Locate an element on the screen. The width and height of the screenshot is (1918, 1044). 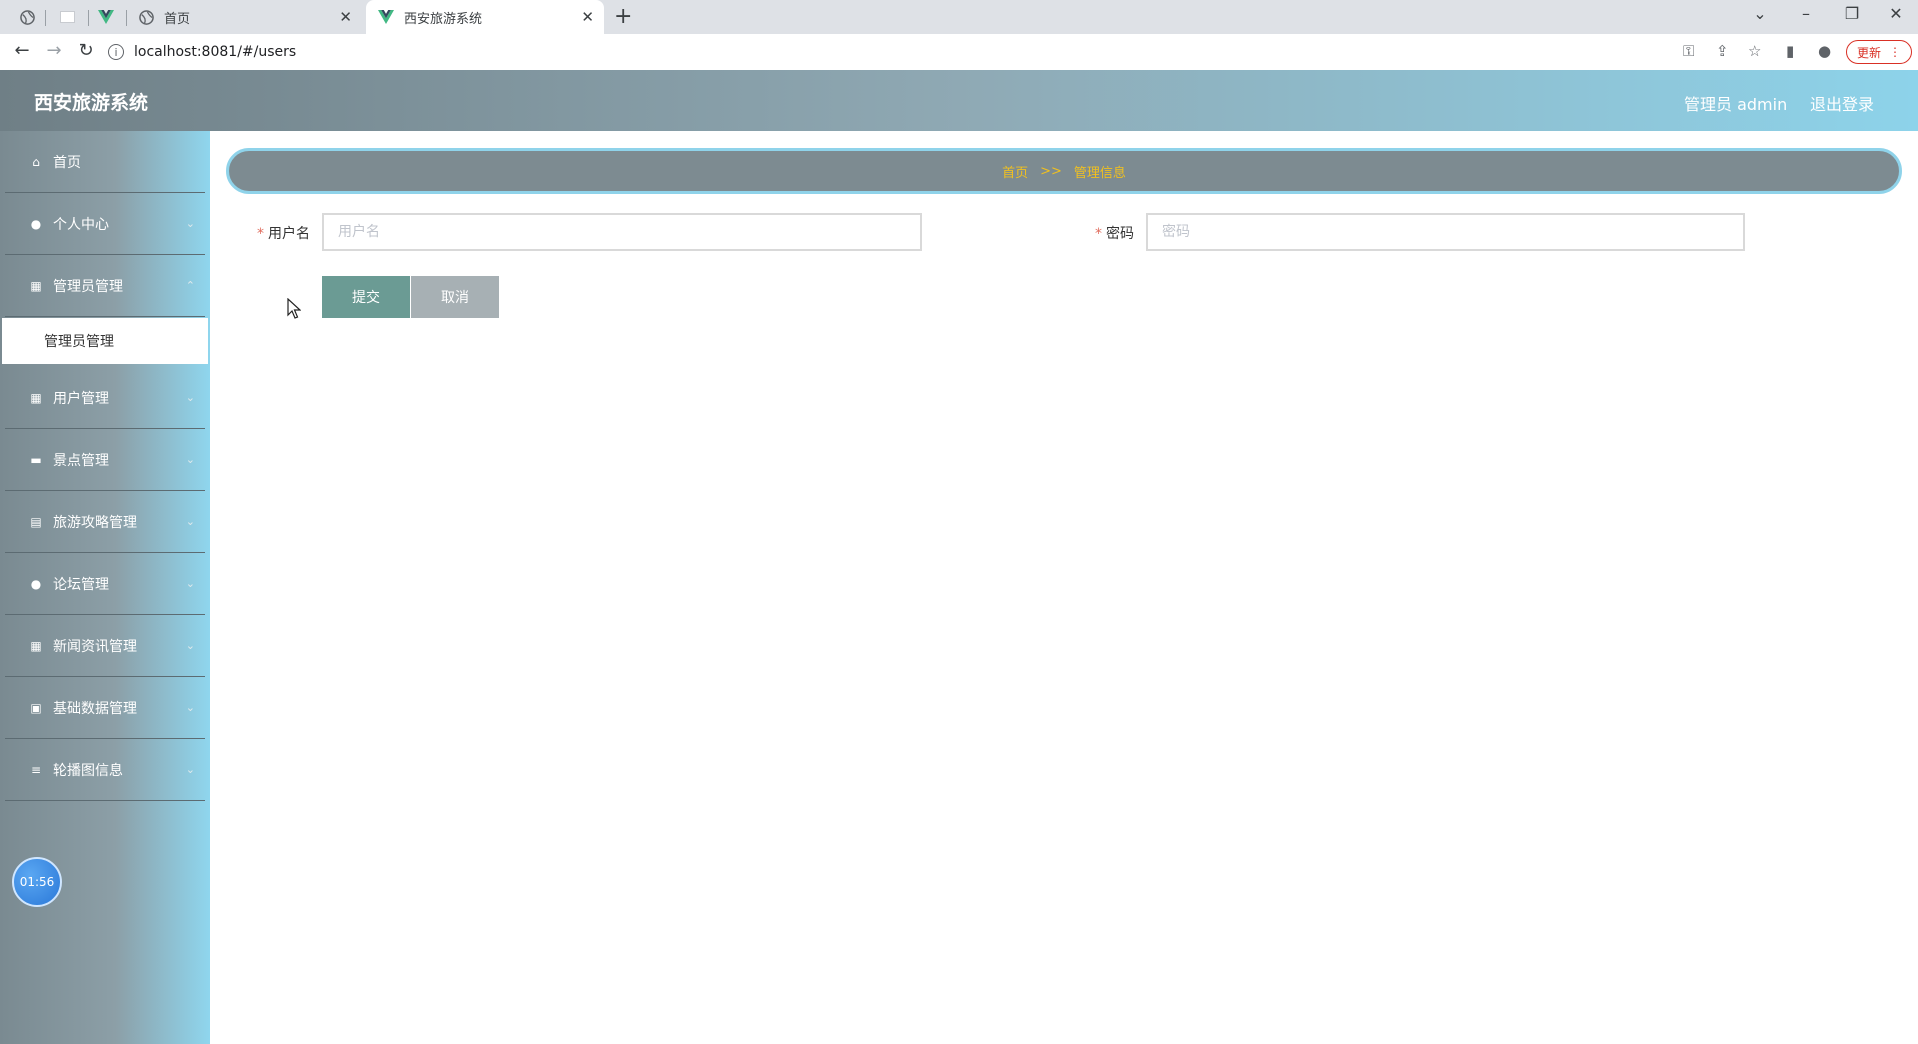
sidebar-item-carousel-info: ≡ 轮播图信息 ⌄ is located at coordinates (105, 770).